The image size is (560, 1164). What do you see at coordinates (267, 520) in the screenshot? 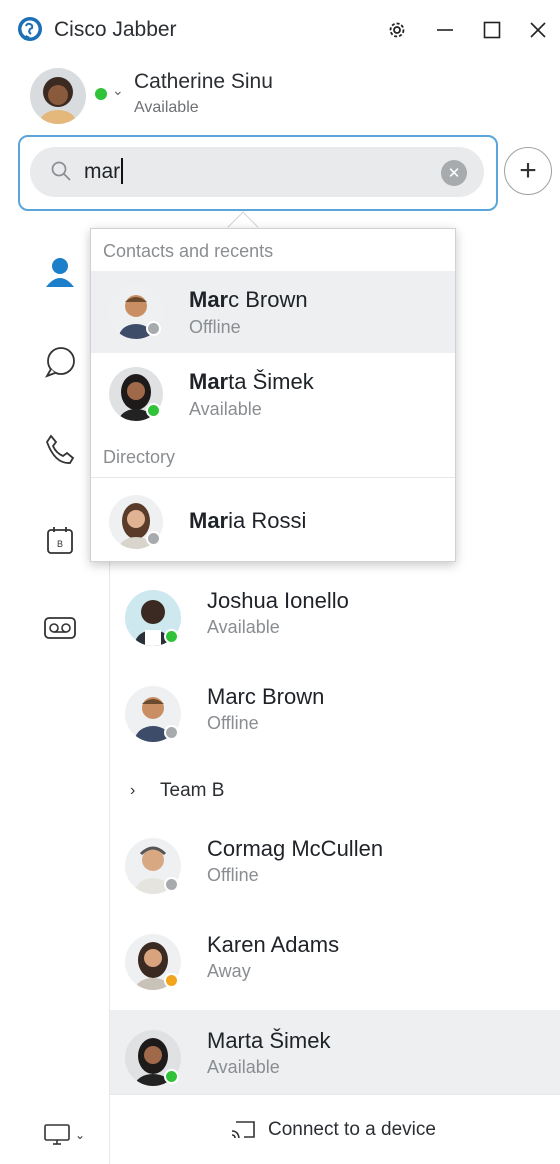
I see `name-rest: ia Rossi` at bounding box center [267, 520].